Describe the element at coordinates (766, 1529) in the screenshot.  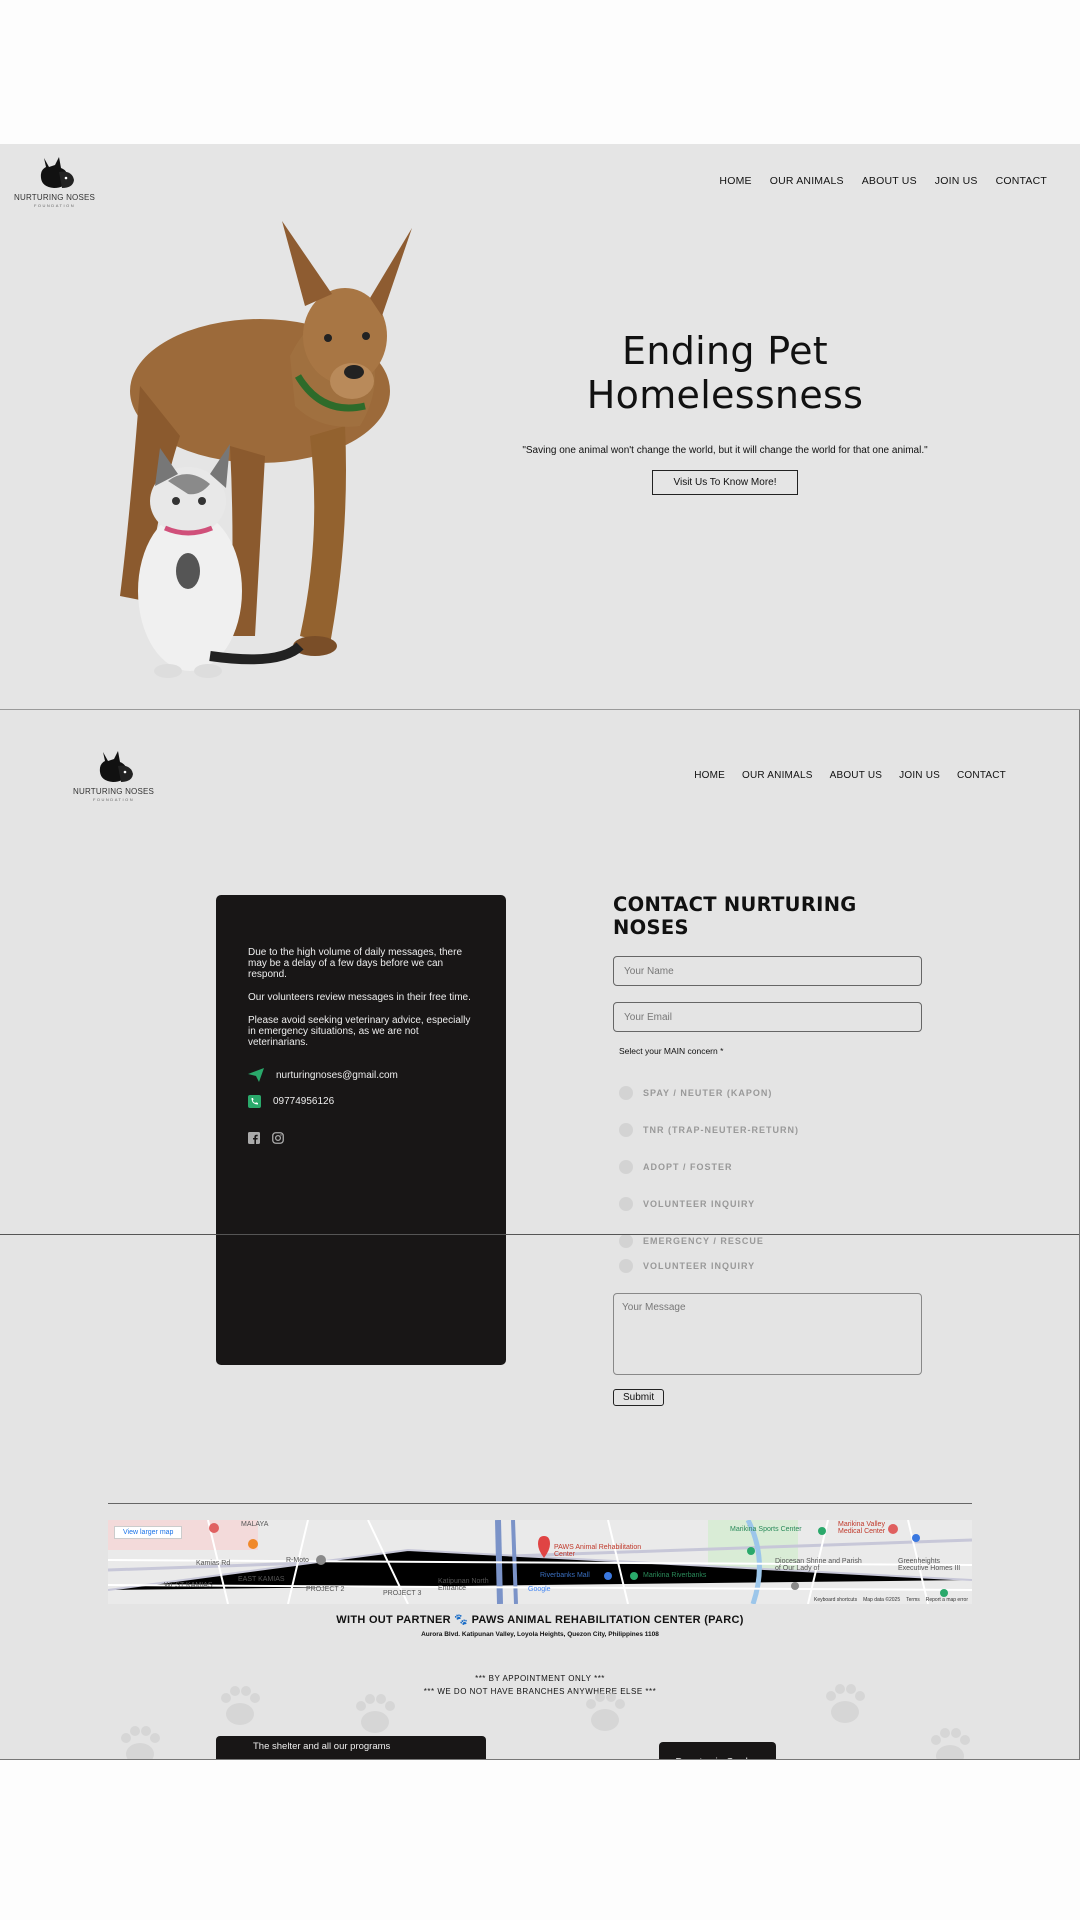
I see `map-label: Marikina Sports Center` at that location.